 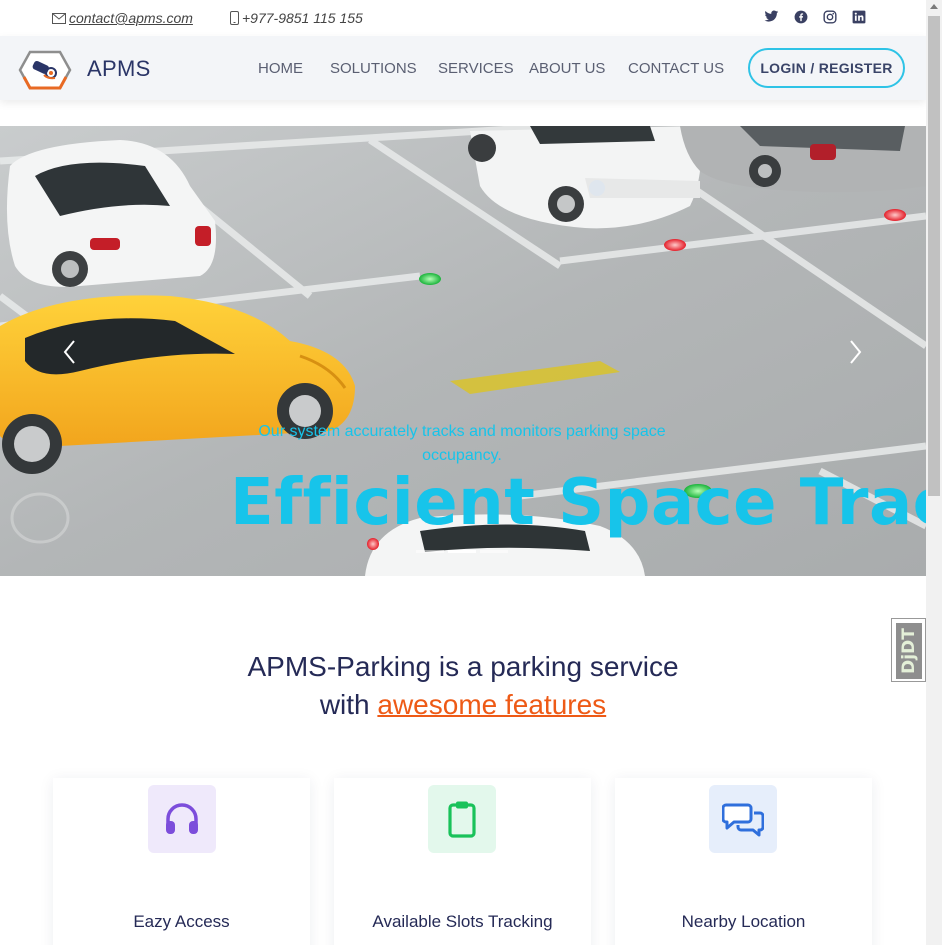 What do you see at coordinates (384, 68) in the screenshot?
I see `nav-solutions: SOLUTIONS` at bounding box center [384, 68].